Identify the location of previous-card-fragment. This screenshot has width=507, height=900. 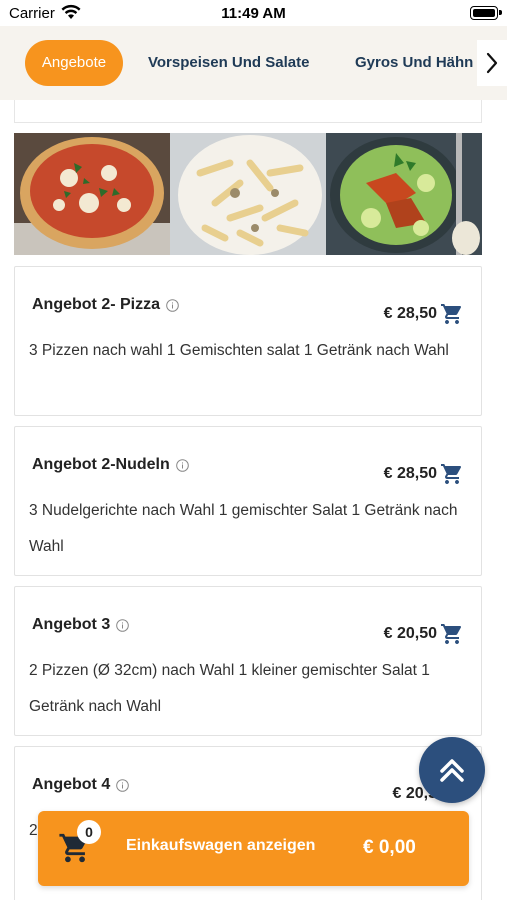
(248, 111).